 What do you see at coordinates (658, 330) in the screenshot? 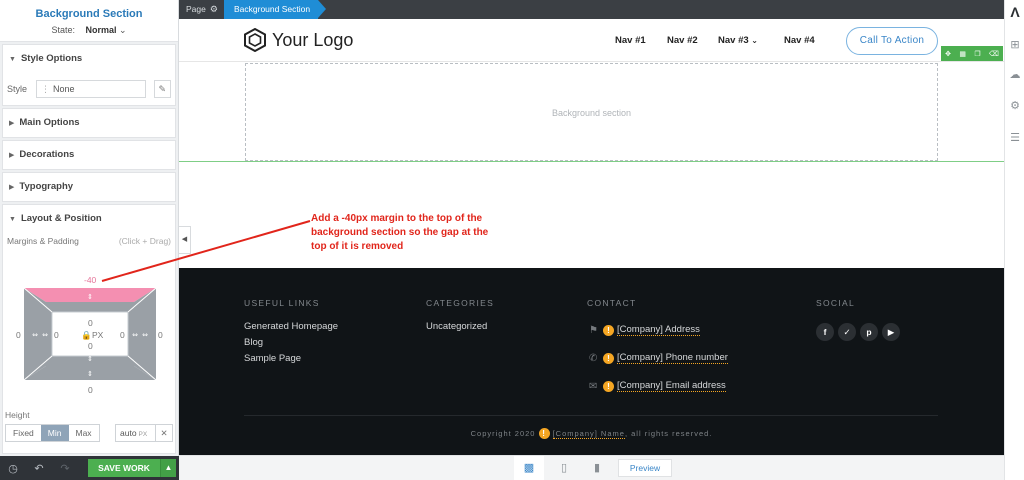
I see `contact-text: [Company] Address` at bounding box center [658, 330].